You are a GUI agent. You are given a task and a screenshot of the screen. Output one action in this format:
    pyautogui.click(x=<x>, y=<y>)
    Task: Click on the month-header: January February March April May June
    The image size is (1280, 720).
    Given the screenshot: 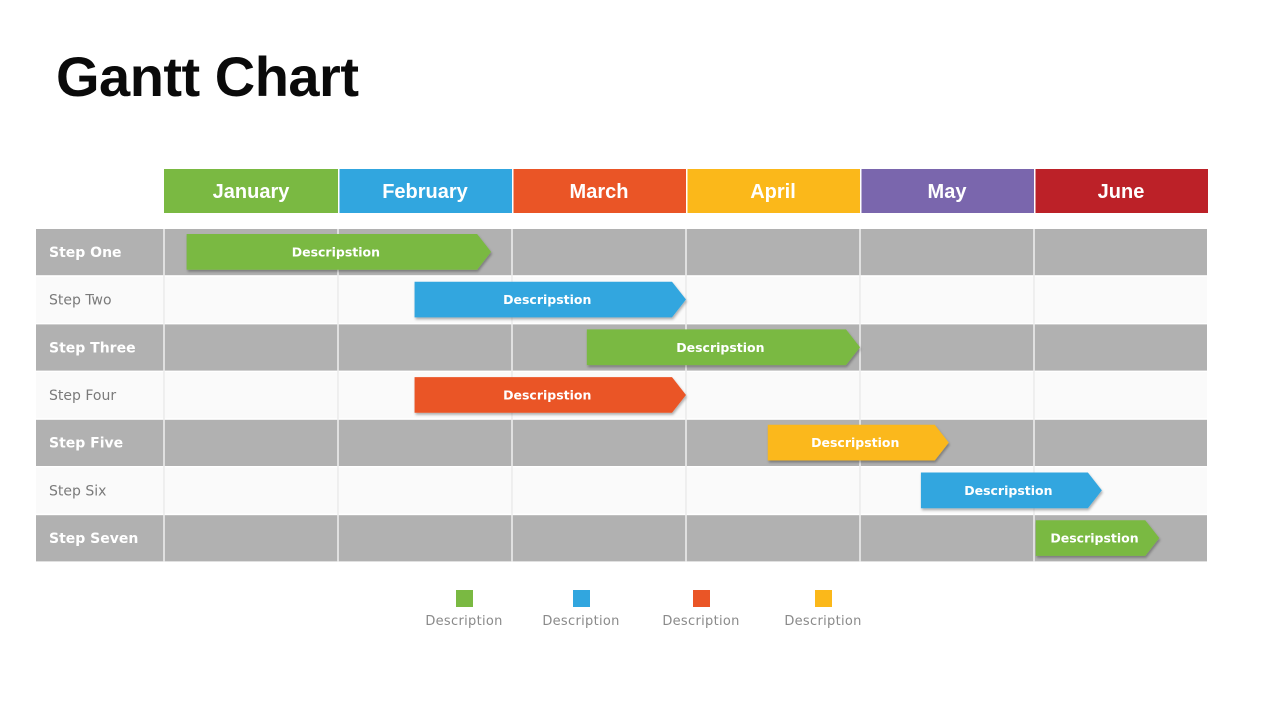 What is the action you would take?
    pyautogui.click(x=686, y=191)
    